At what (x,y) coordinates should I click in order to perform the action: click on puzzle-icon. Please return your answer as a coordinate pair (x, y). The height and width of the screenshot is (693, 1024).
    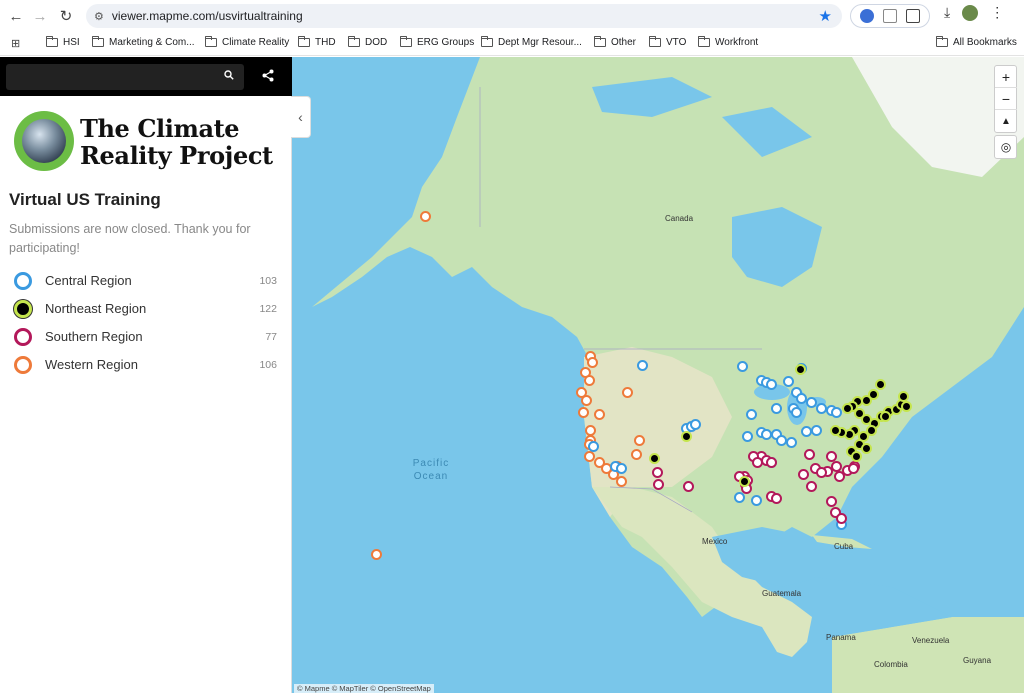
    Looking at the image, I should click on (913, 16).